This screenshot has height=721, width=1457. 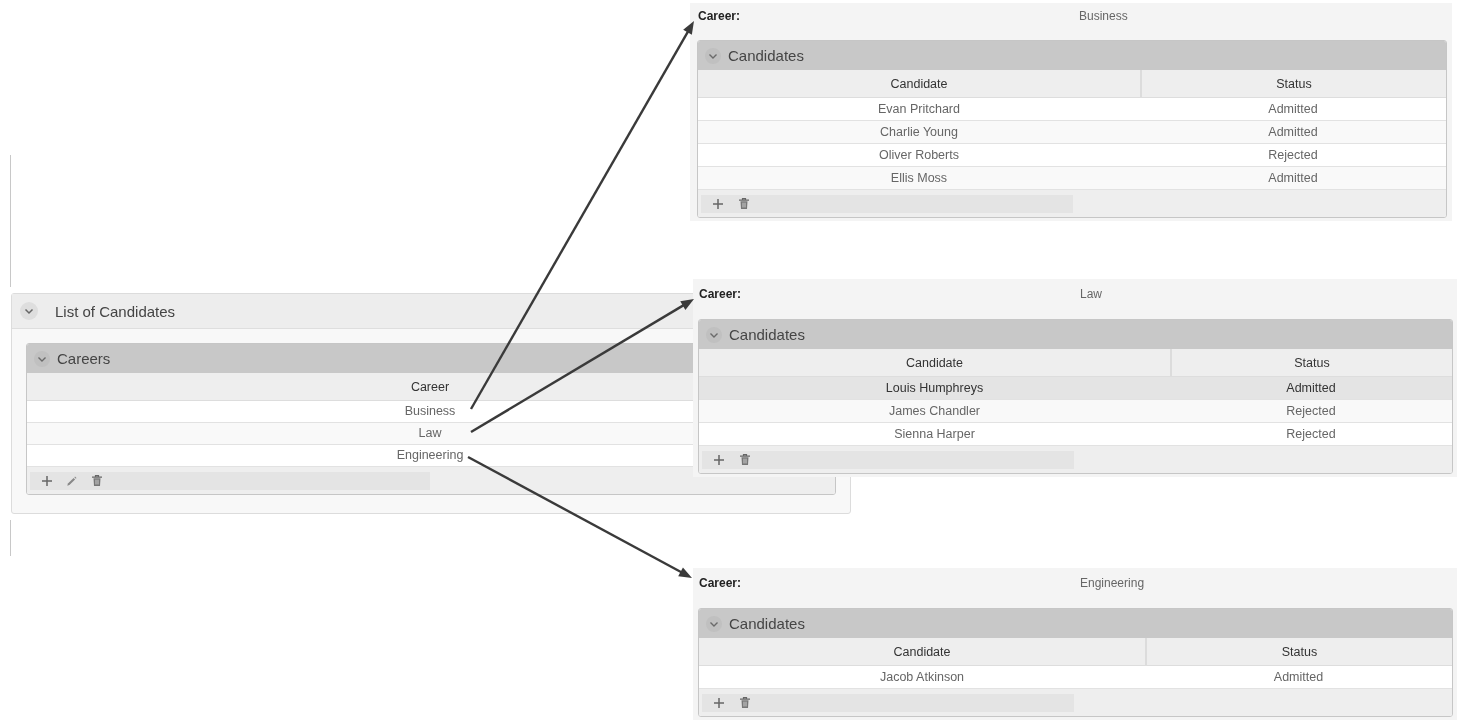 What do you see at coordinates (1072, 178) in the screenshot?
I see `table-row: Ellis Moss Admitted` at bounding box center [1072, 178].